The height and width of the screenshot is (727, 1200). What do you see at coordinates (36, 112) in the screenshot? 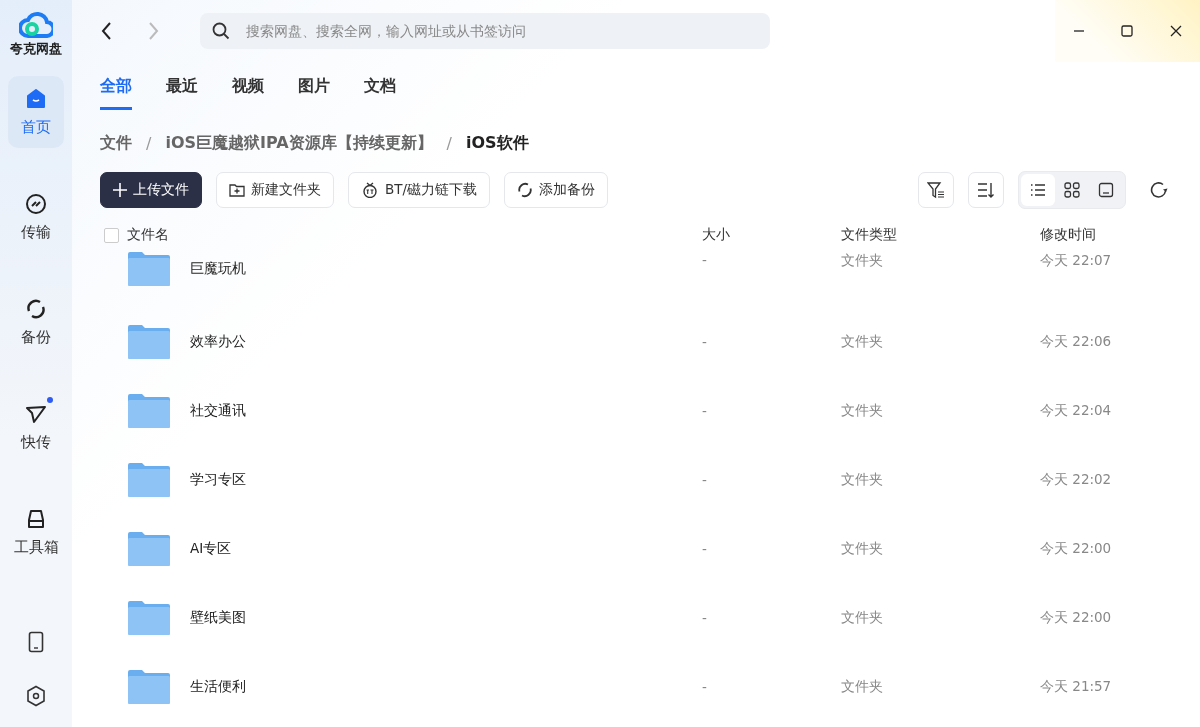
I see `sidebar-item: 首页` at bounding box center [36, 112].